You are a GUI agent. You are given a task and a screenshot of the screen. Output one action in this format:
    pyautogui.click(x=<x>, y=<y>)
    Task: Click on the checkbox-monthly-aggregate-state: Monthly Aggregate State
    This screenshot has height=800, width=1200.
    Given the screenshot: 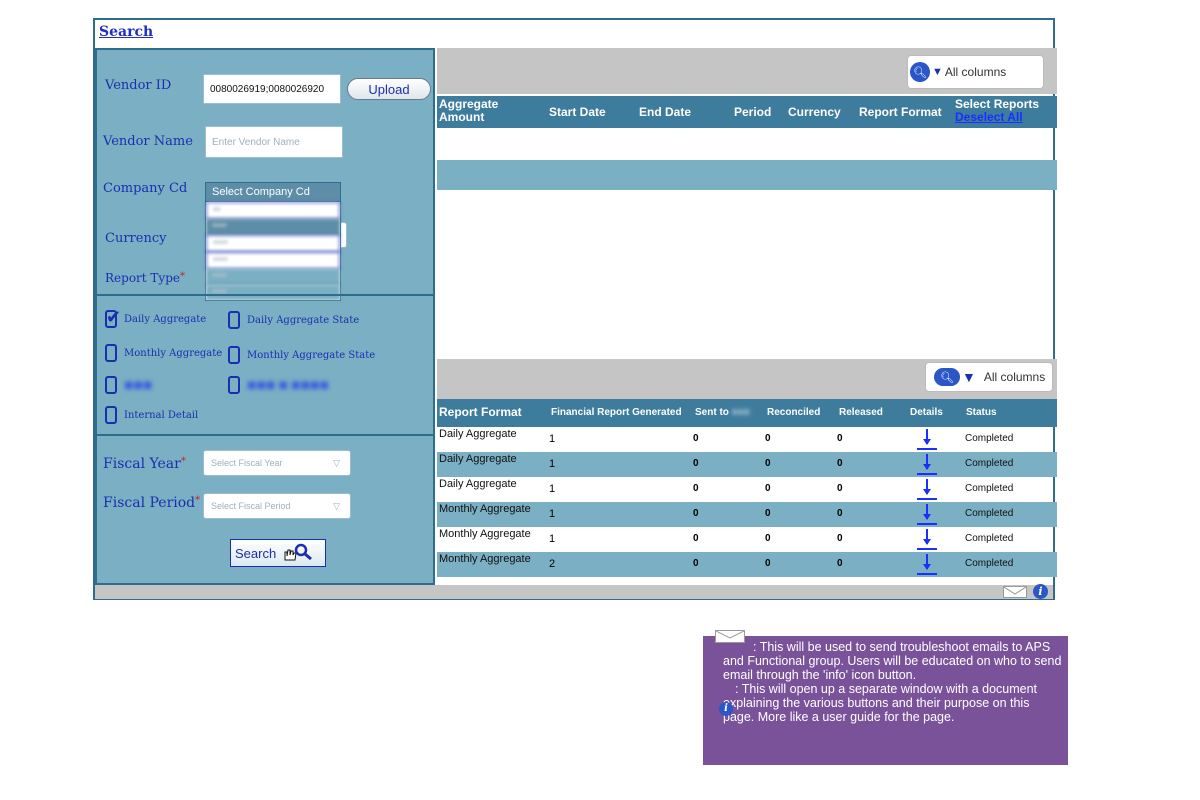 What is the action you would take?
    pyautogui.click(x=301, y=355)
    